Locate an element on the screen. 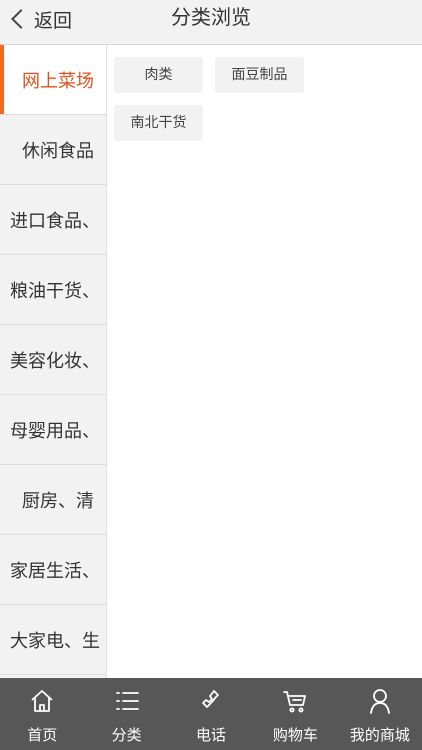  sidebar-item-label: 美容化妆、 is located at coordinates (55, 361).